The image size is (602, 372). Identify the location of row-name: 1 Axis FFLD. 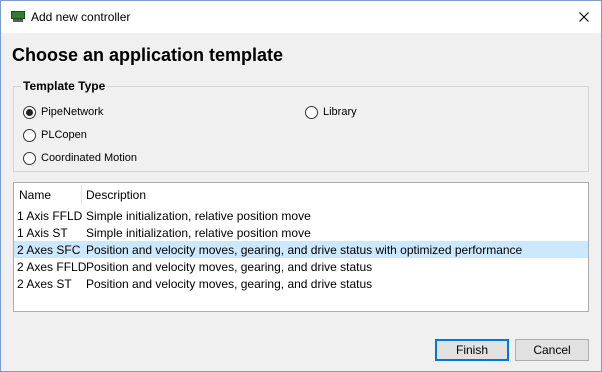
(50, 216).